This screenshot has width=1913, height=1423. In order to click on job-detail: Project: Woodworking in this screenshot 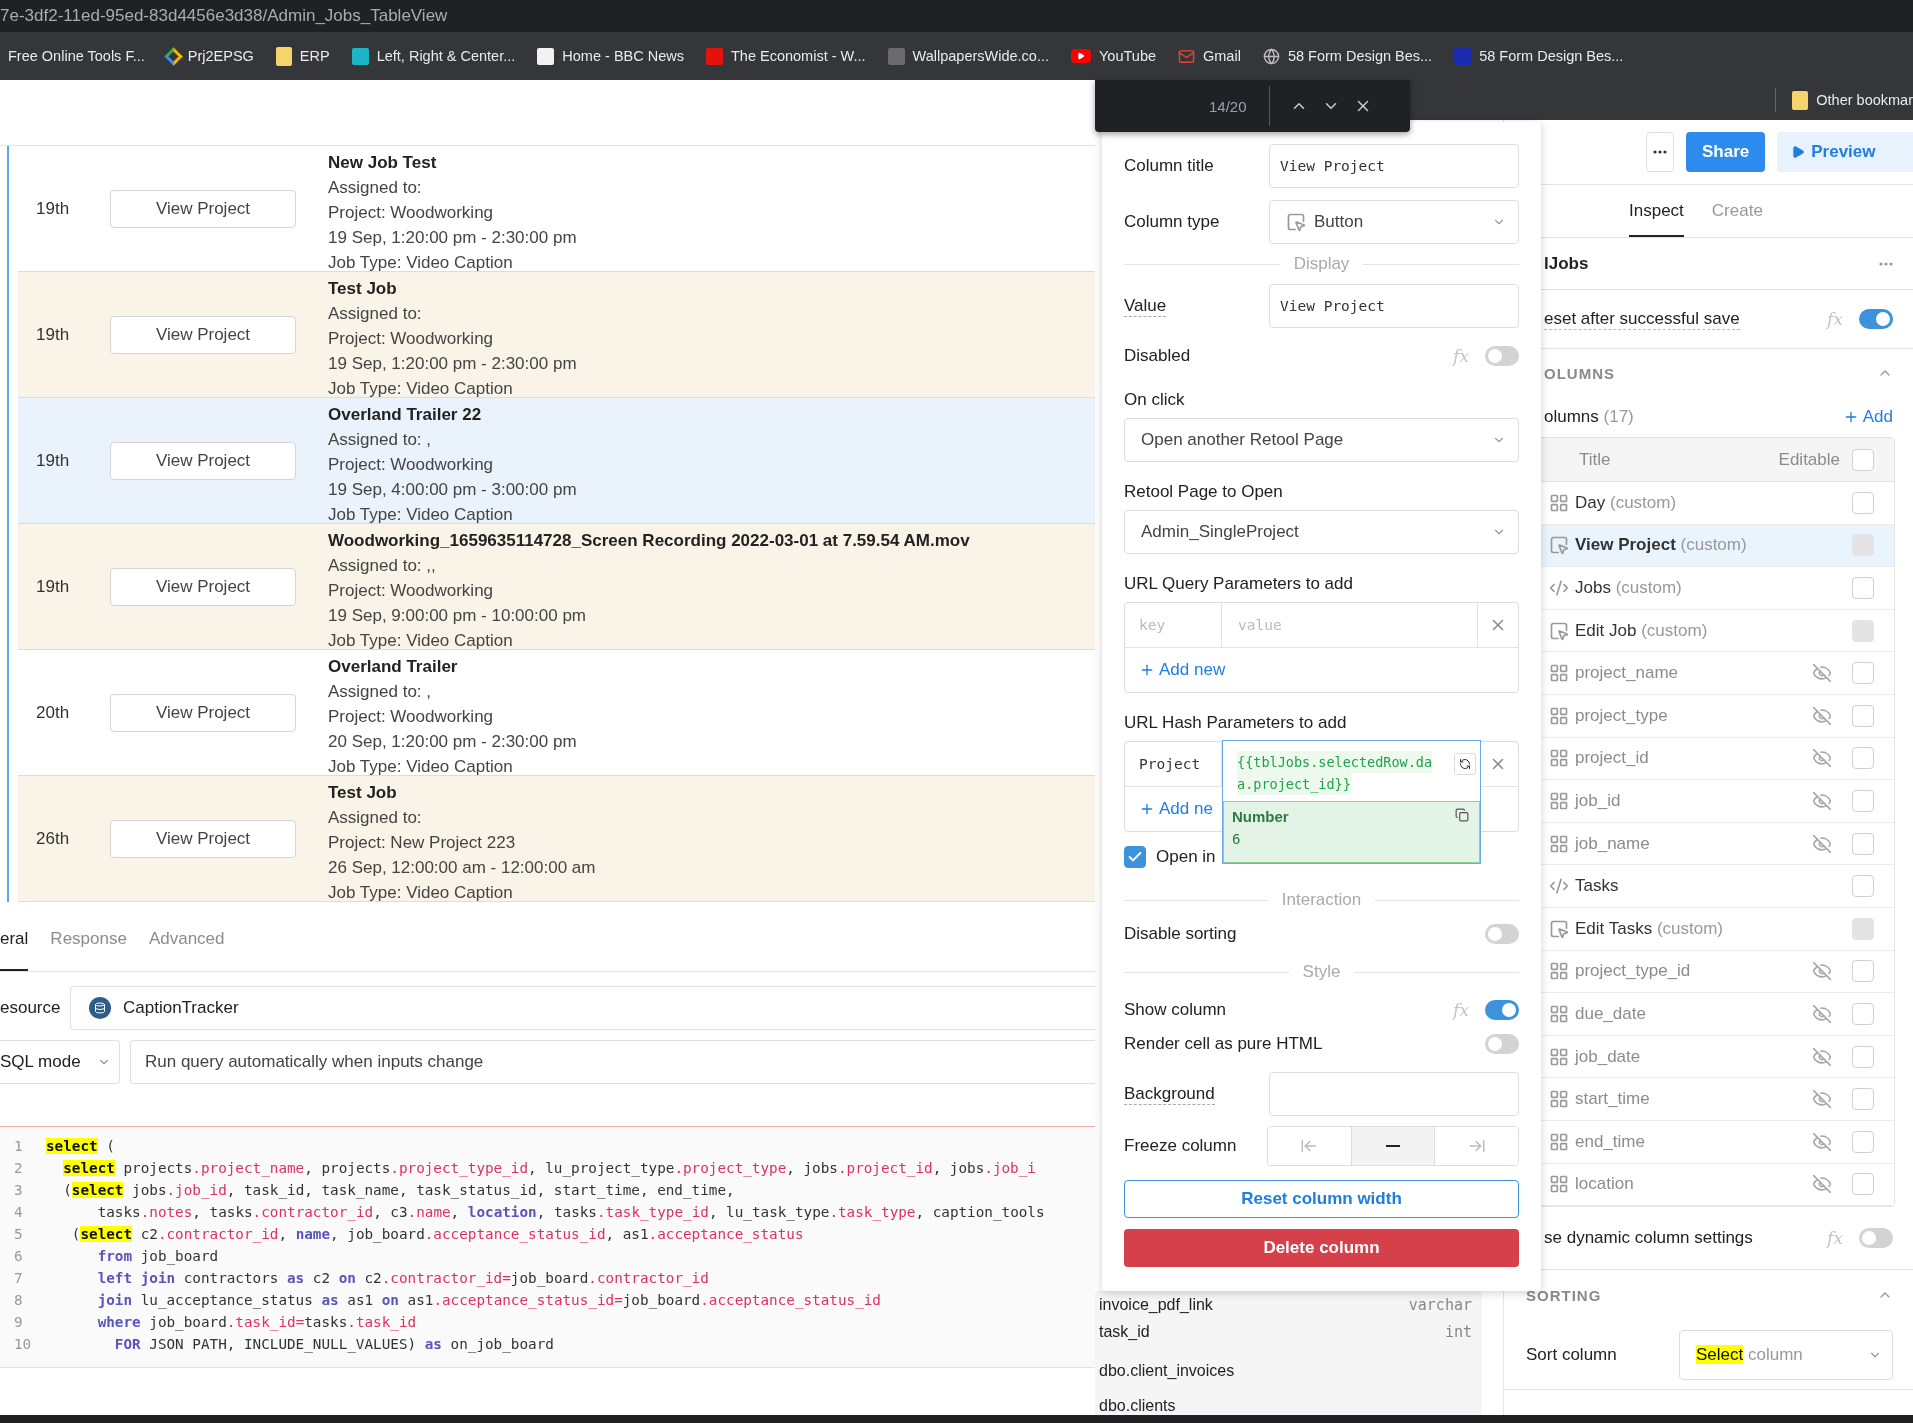, I will do `click(411, 591)`.